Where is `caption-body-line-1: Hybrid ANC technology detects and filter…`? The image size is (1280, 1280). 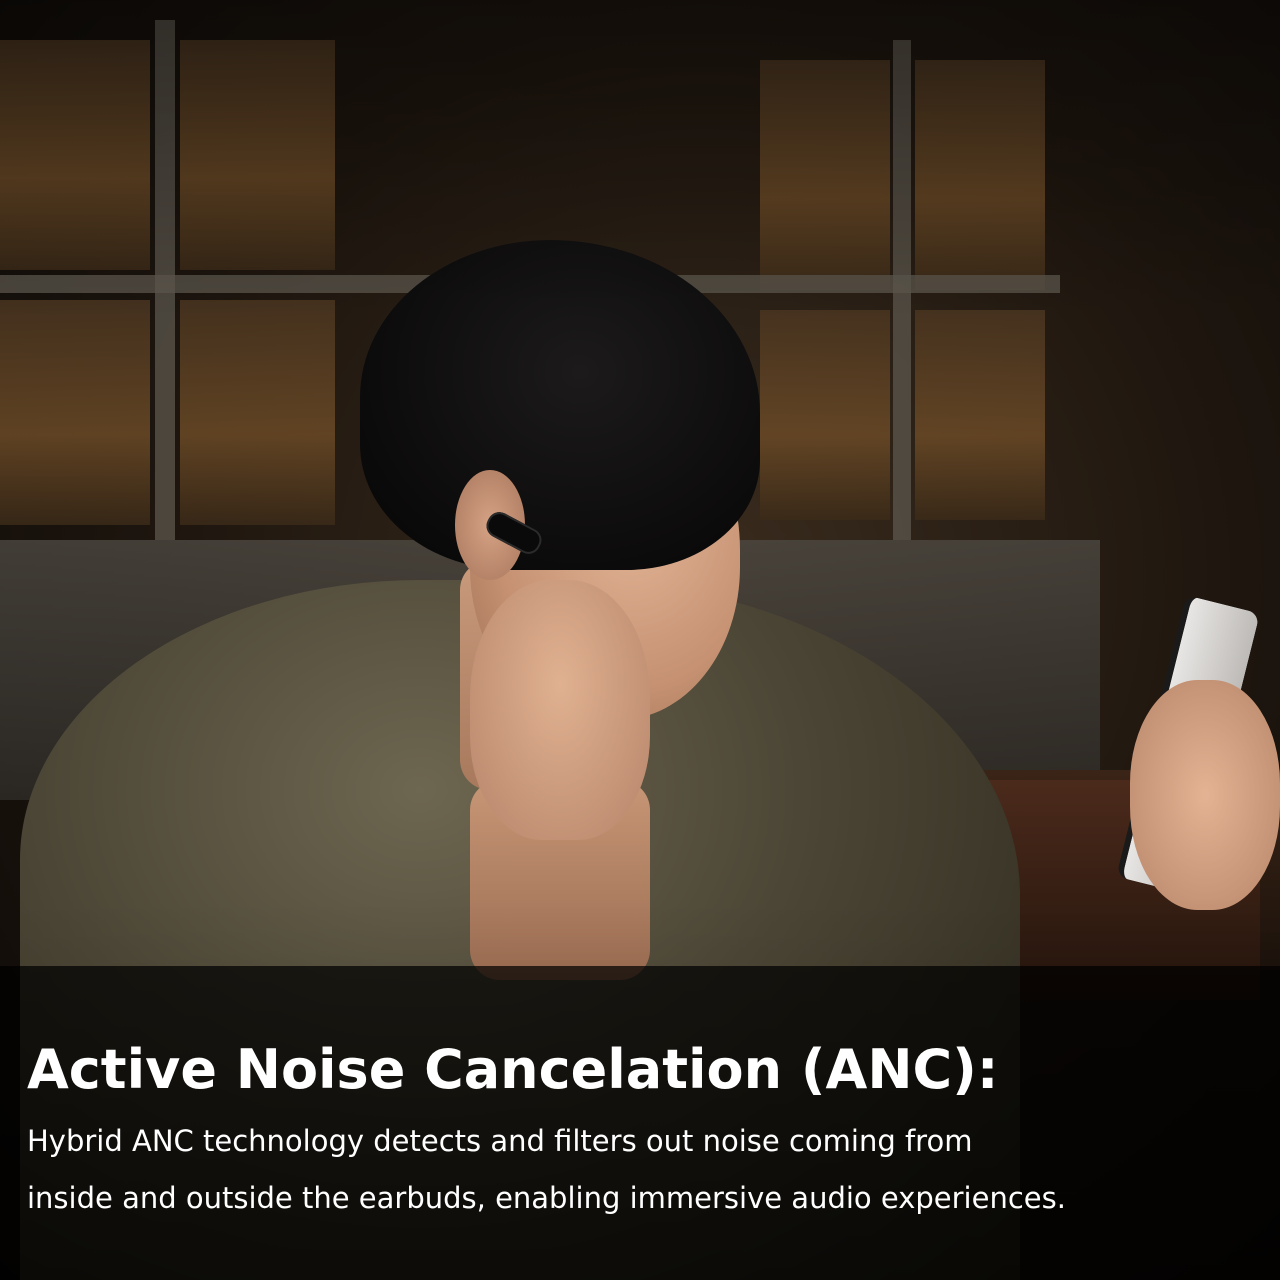
caption-body-line-1: Hybrid ANC technology detects and filter… is located at coordinates (500, 1141).